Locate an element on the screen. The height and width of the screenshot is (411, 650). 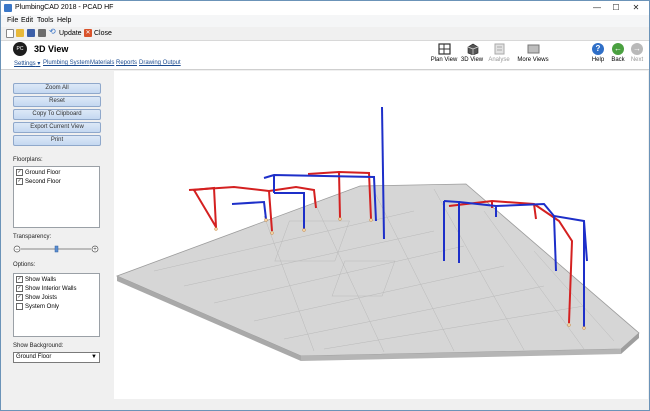
menu-help: Help is located at coordinates (64, 20).